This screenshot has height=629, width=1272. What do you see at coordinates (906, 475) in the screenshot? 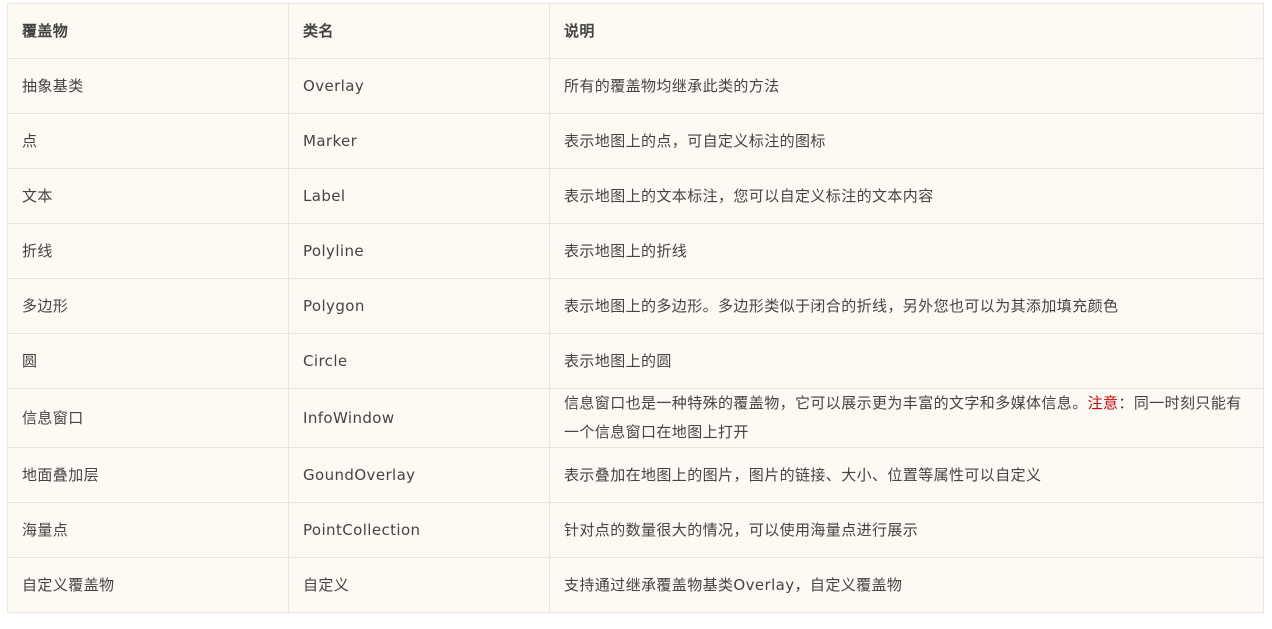
I see `cell-description: 表示叠加在地图上的图片，图片的链接、大小、位置等属性可以自定义` at bounding box center [906, 475].